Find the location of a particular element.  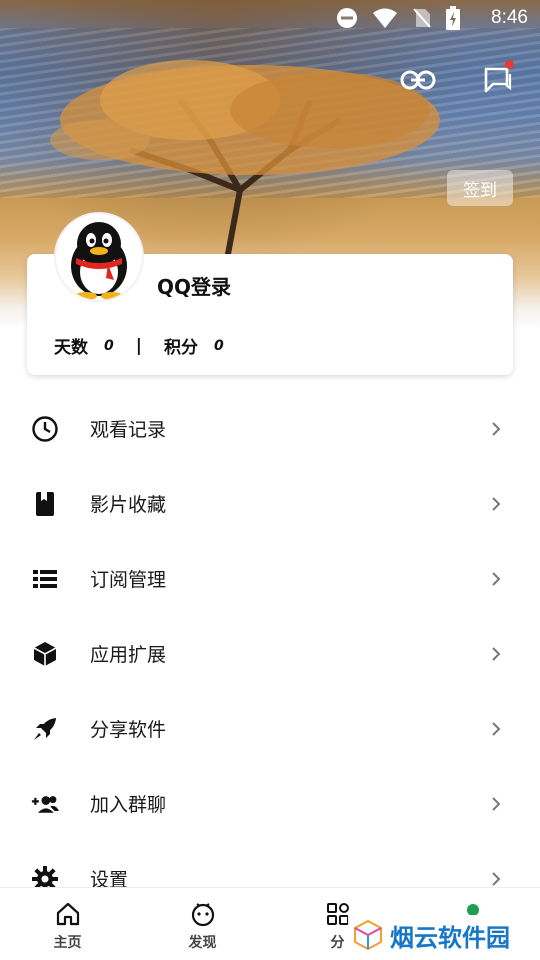

link-button is located at coordinates (418, 80).